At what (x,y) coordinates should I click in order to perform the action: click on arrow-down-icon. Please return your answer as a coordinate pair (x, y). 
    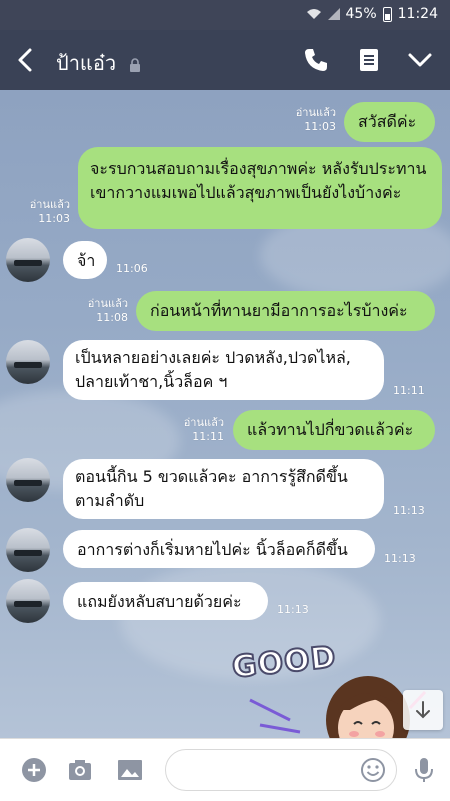
    Looking at the image, I should click on (423, 710).